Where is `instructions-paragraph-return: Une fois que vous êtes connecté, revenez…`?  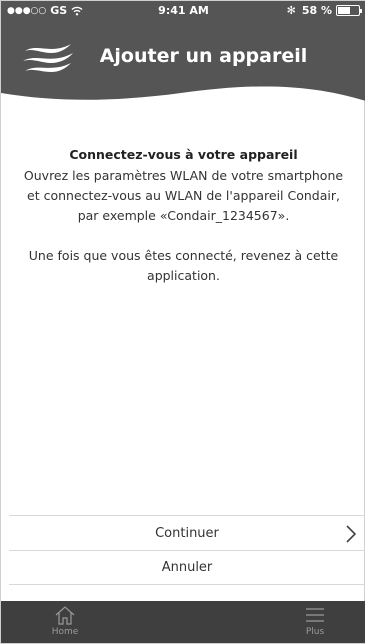
instructions-paragraph-return: Une fois que vous êtes connecté, revenez… is located at coordinates (183, 265).